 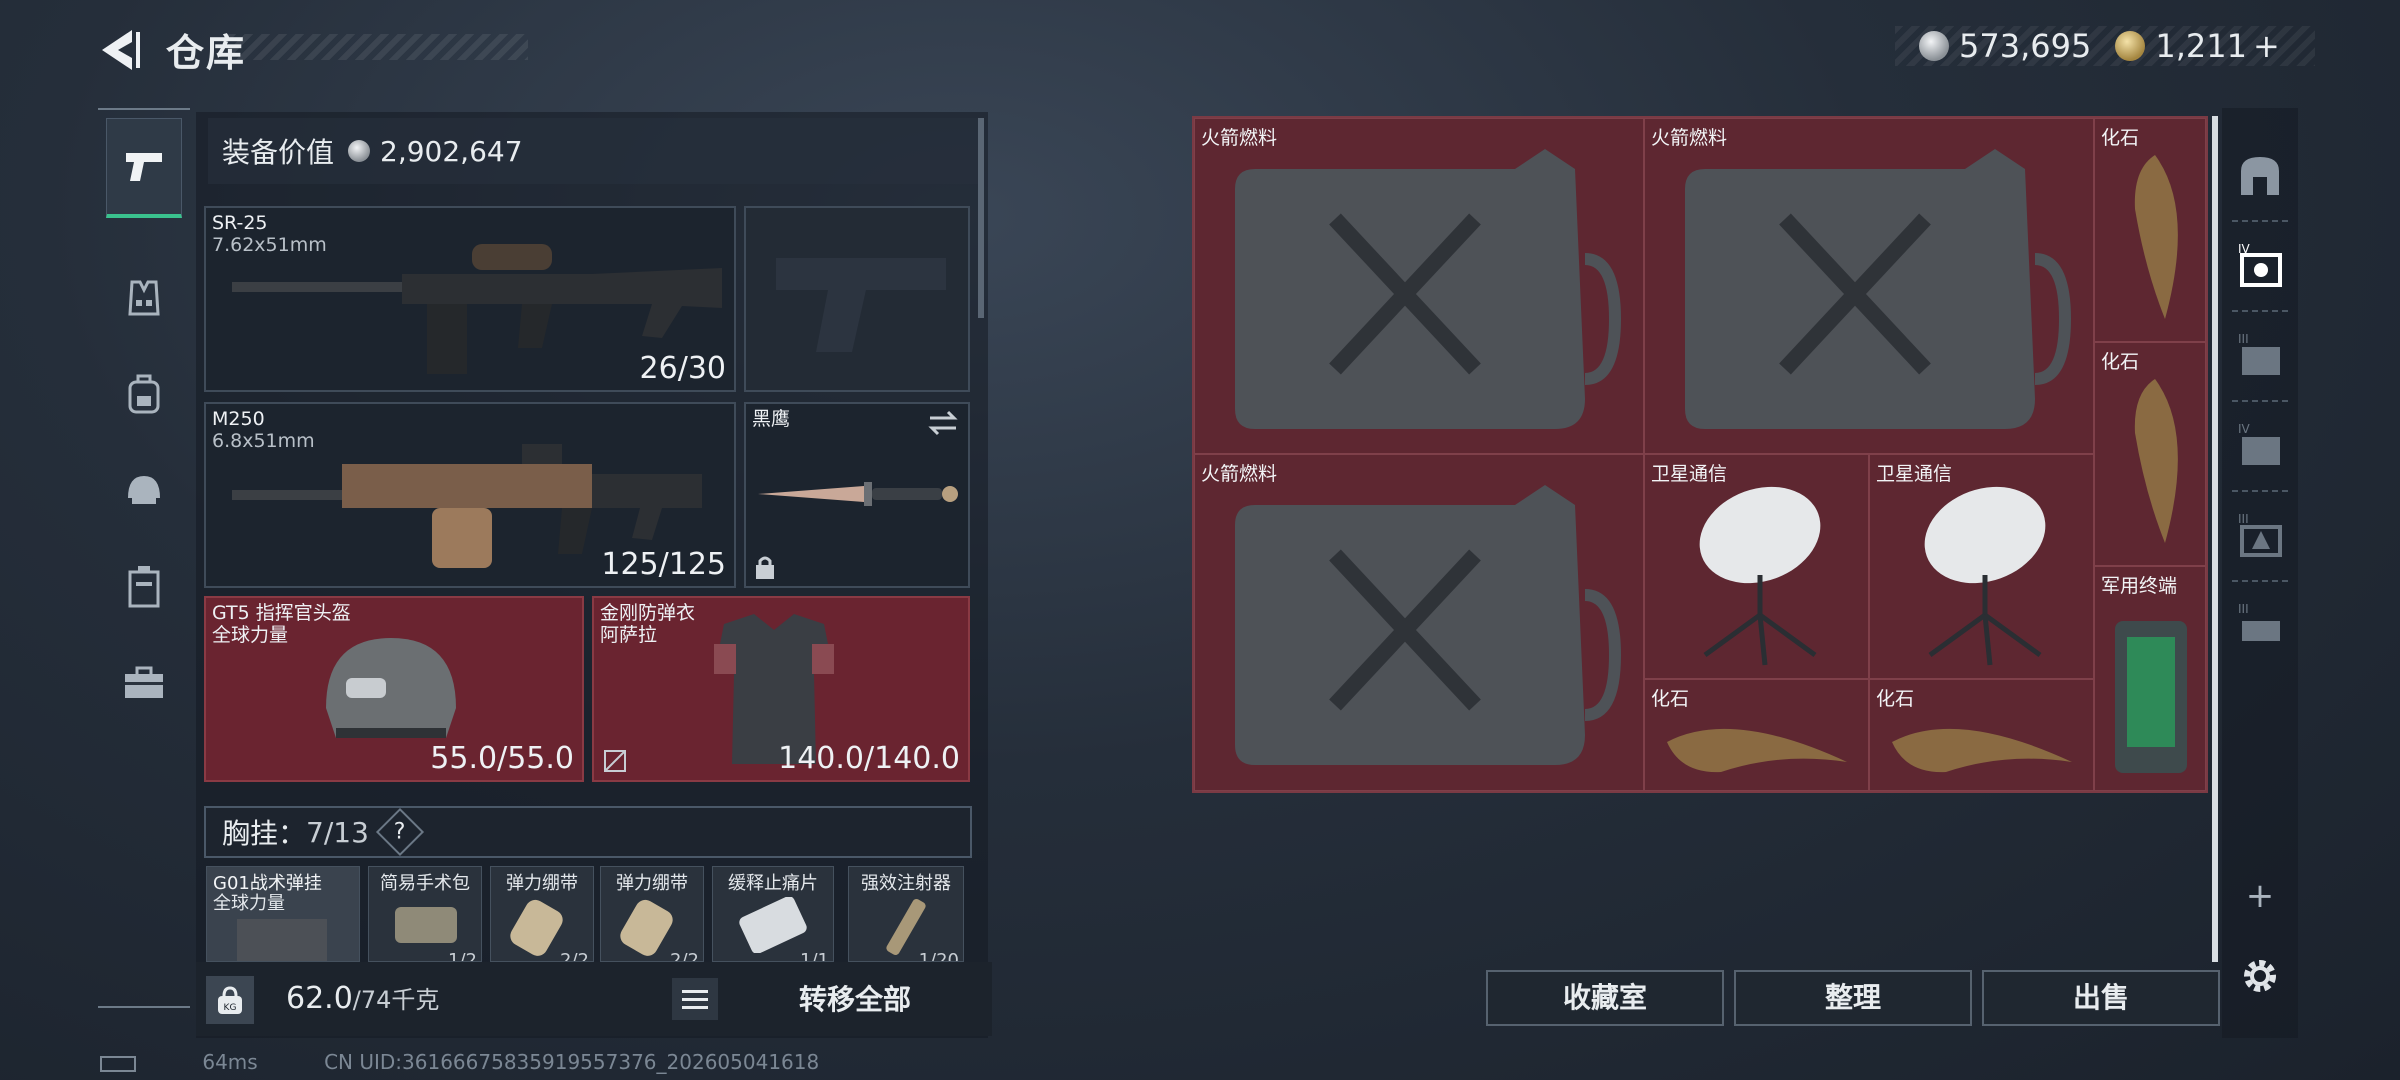 I want to click on tab-safe-room, so click(x=2260, y=176).